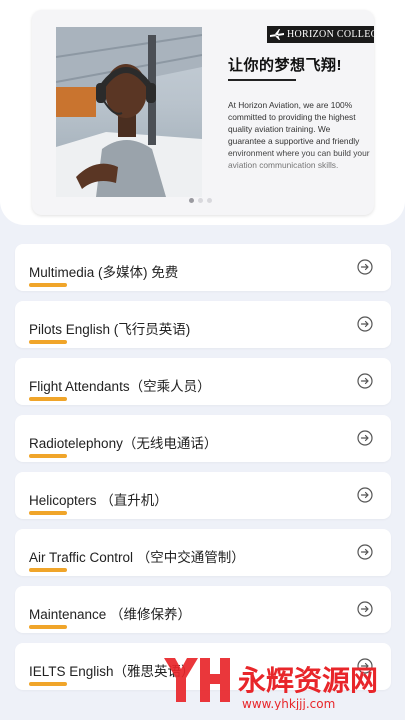 The width and height of the screenshot is (405, 720). What do you see at coordinates (129, 112) in the screenshot?
I see `pilot-photo` at bounding box center [129, 112].